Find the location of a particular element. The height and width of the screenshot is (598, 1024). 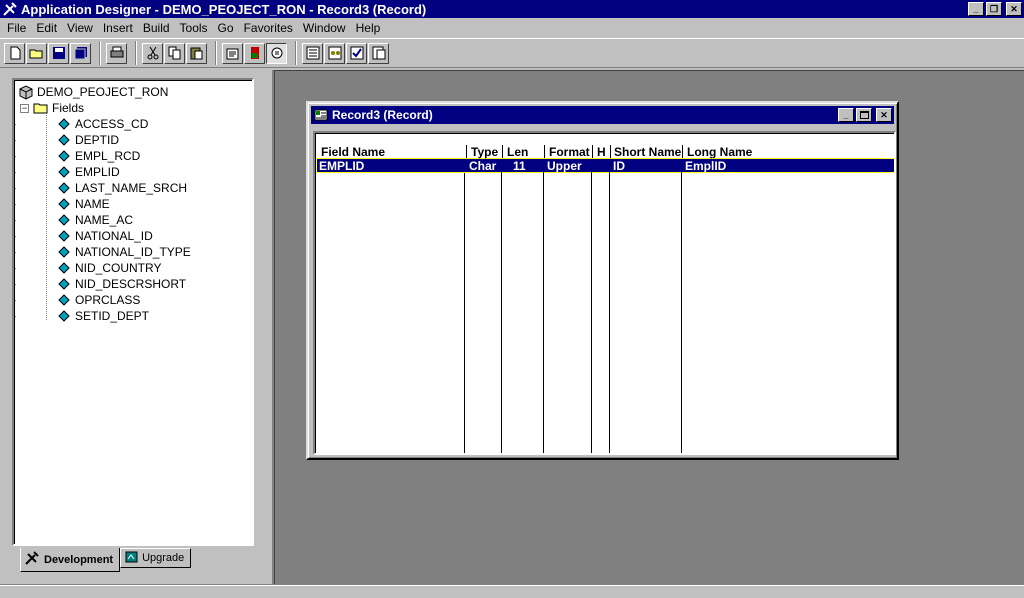

save-all-icon is located at coordinates (80, 53).